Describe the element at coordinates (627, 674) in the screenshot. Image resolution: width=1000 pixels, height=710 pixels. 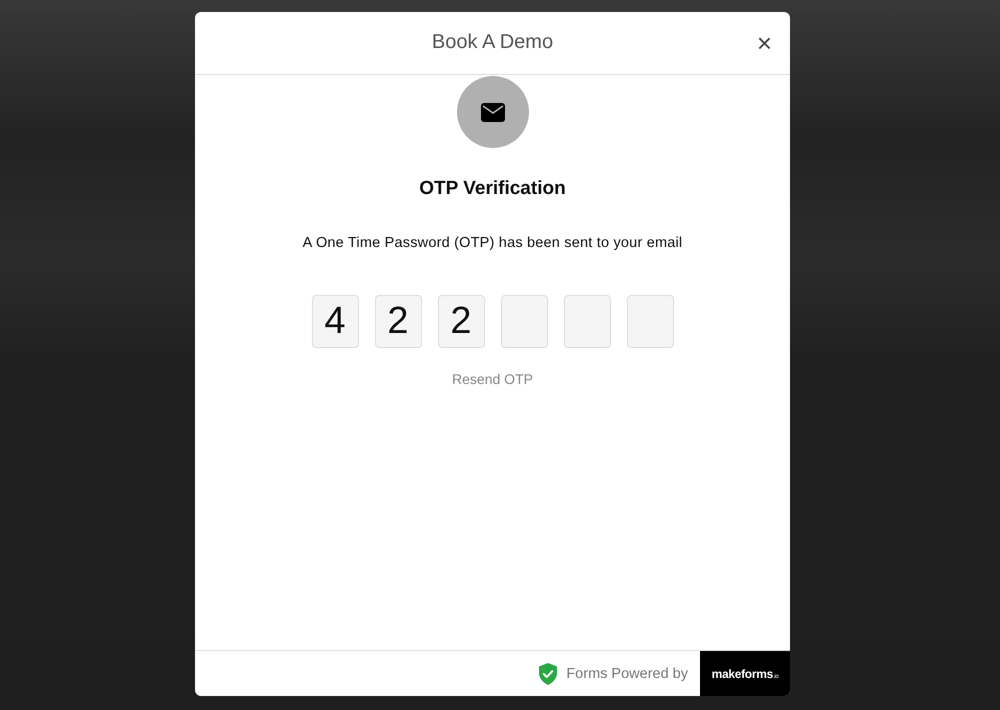
I see `powered-by-text: Forms Powered by` at that location.